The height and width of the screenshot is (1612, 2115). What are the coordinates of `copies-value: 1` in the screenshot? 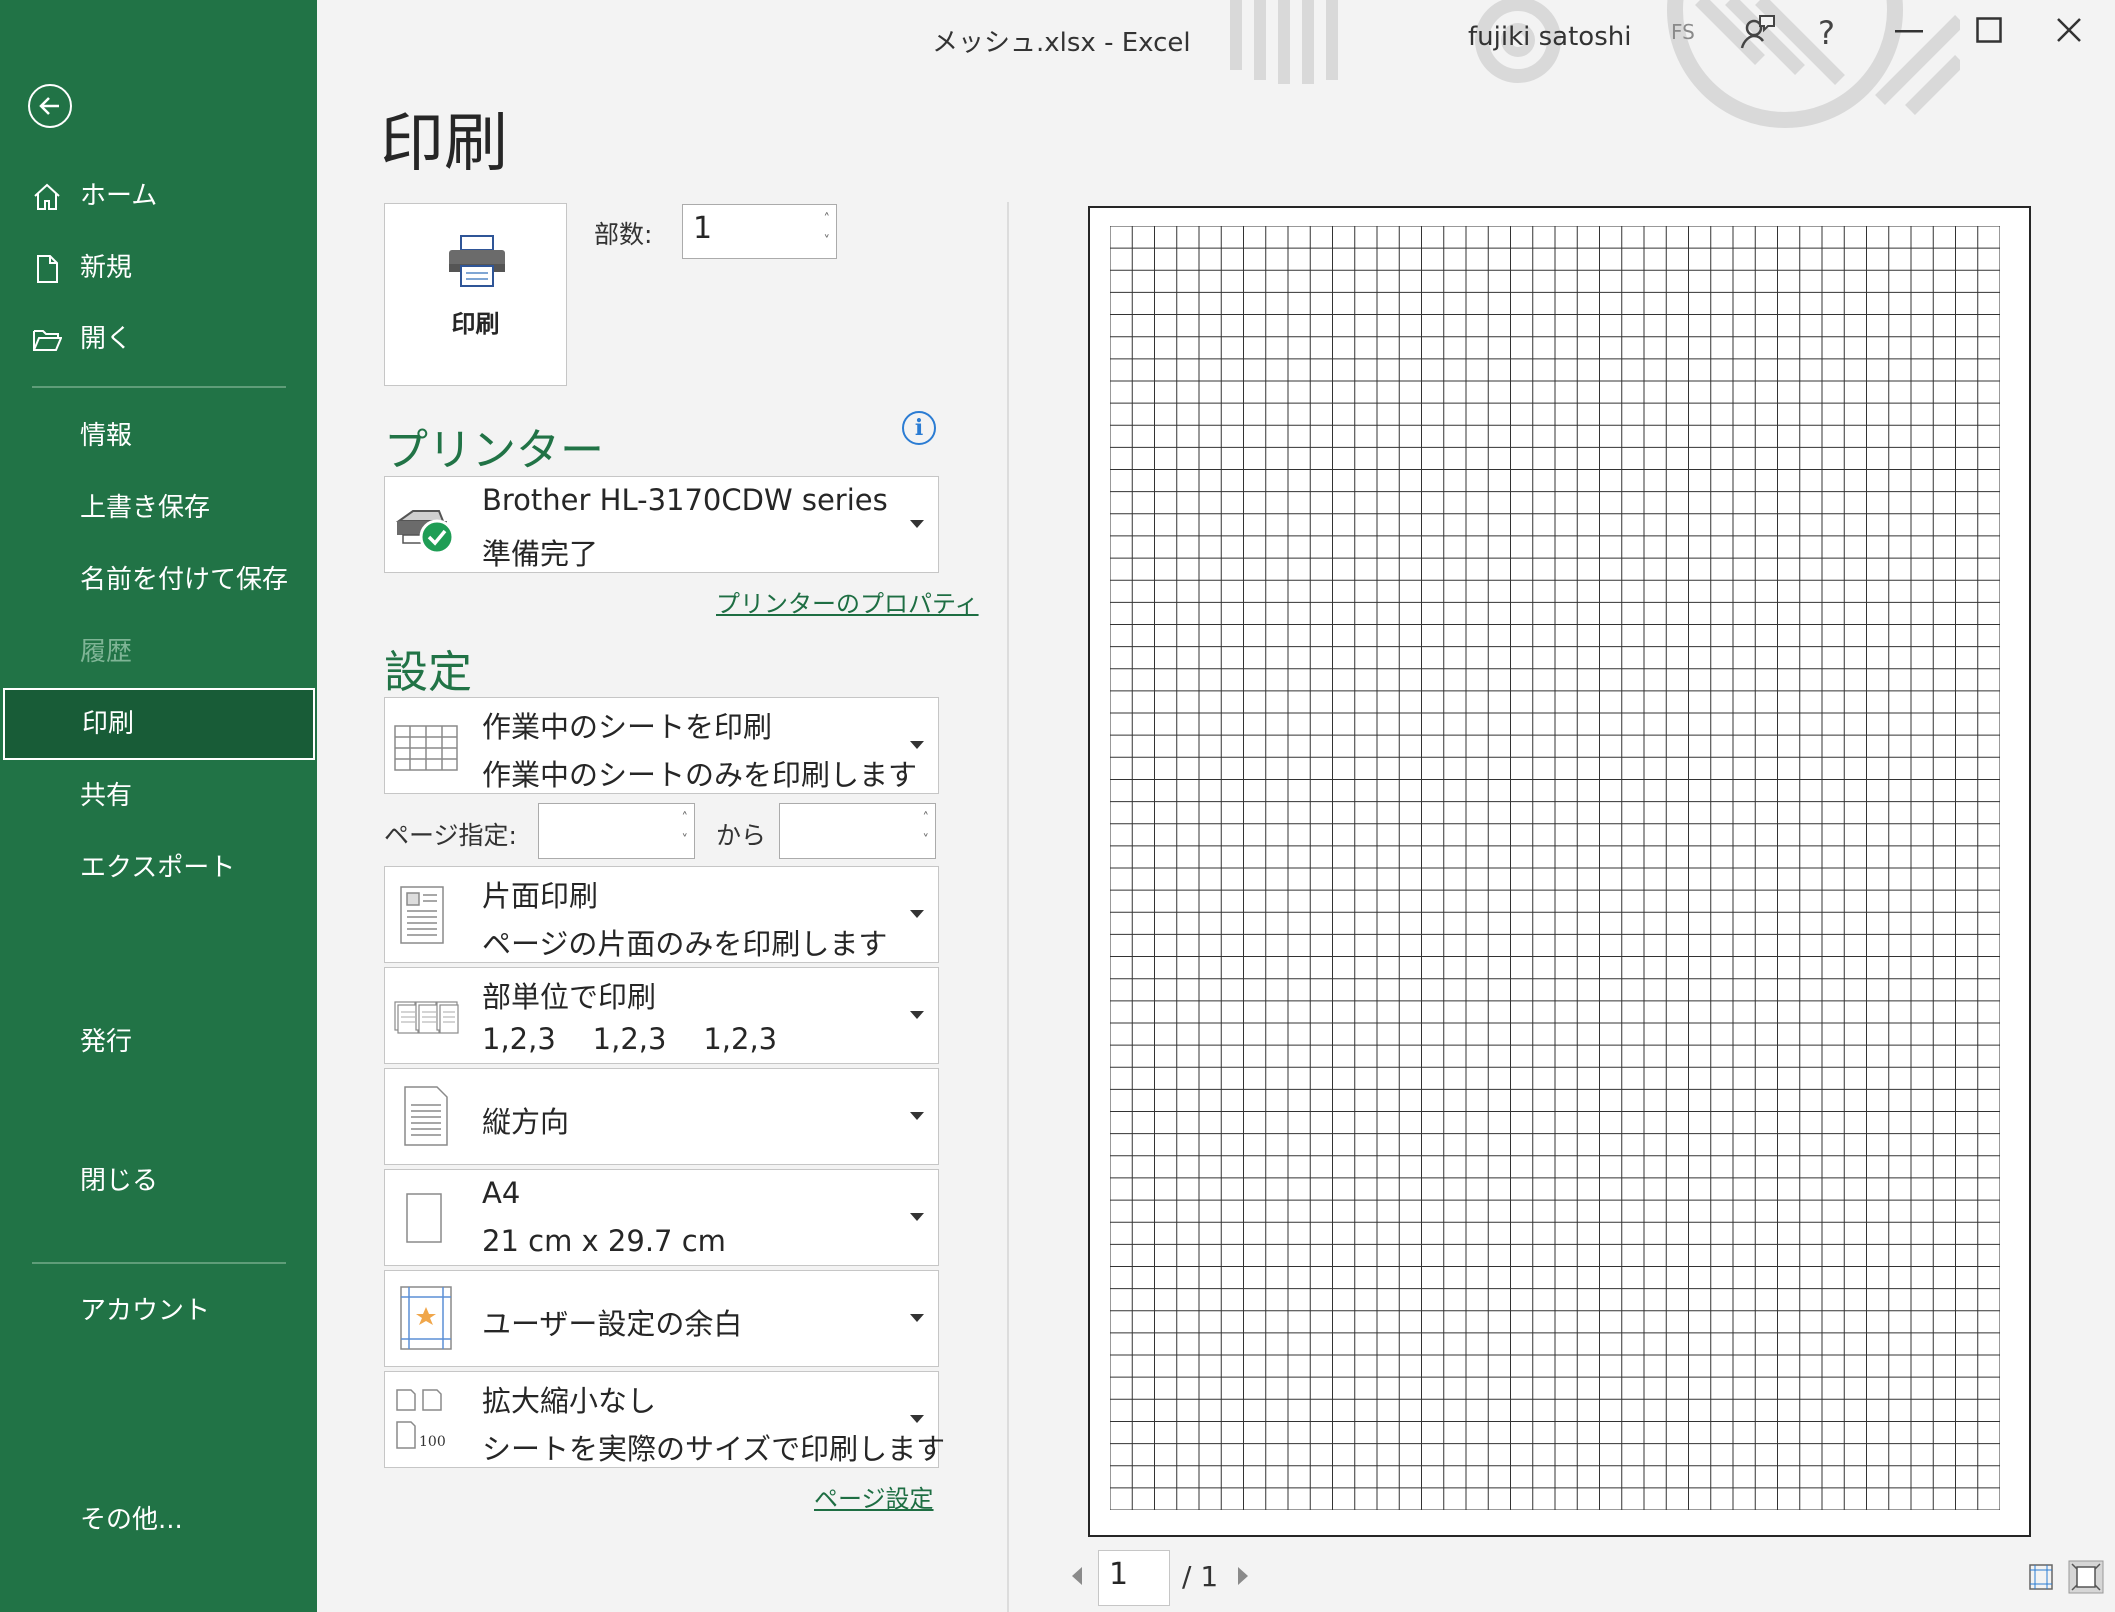 It's located at (703, 228).